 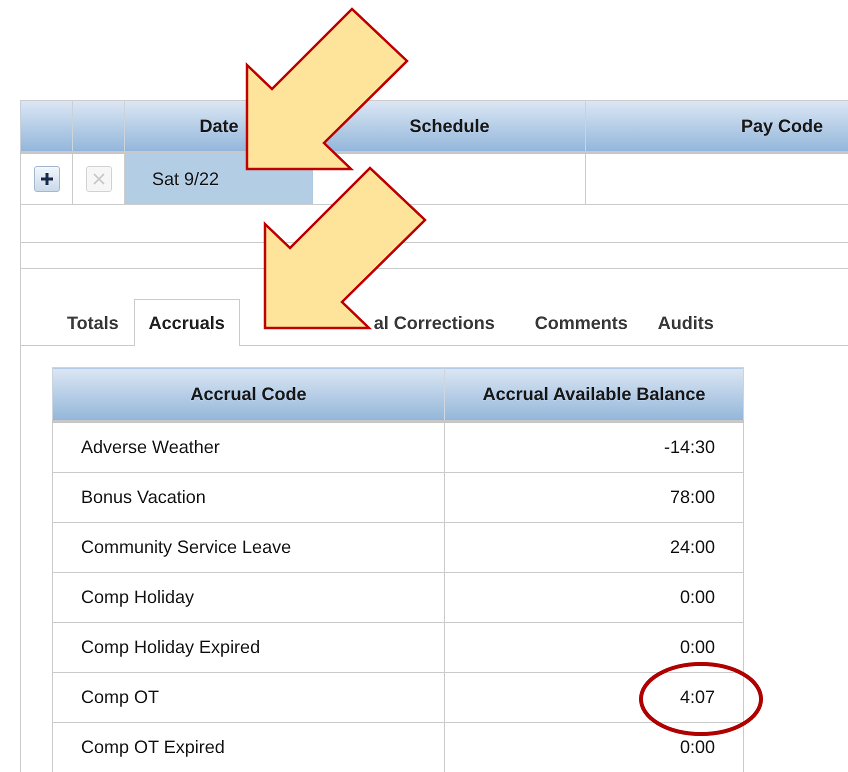 What do you see at coordinates (248, 697) in the screenshot?
I see `table-cell: Comp OT` at bounding box center [248, 697].